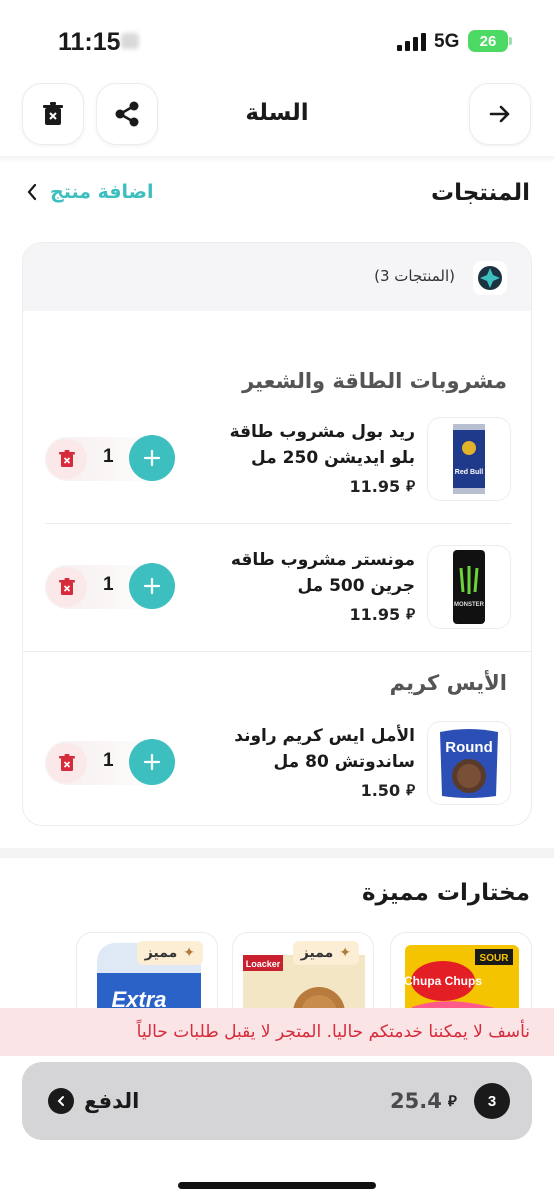 The height and width of the screenshot is (1200, 554). Describe the element at coordinates (322, 573) in the screenshot. I see `product-name: مونستر مشروب طاقه جرين 500 مل` at that location.